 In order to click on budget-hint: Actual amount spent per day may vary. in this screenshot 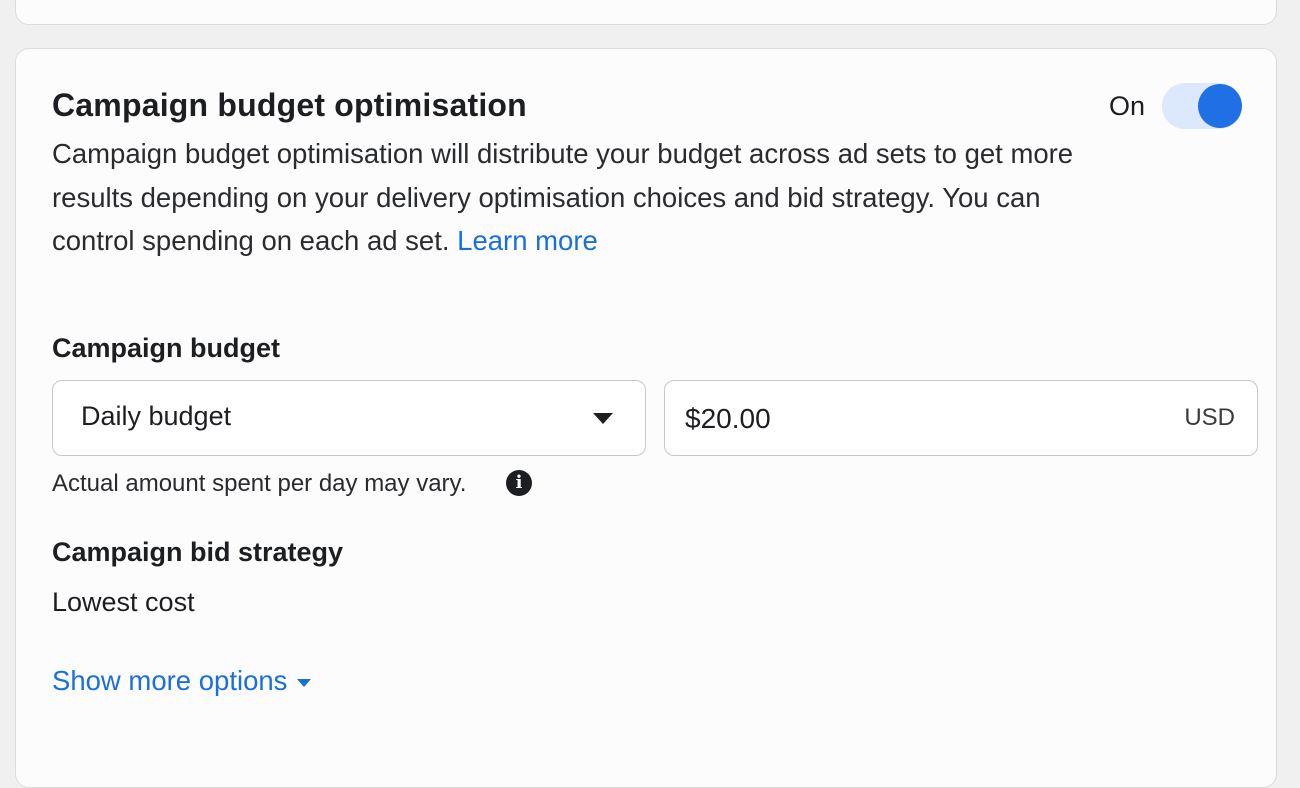, I will do `click(259, 483)`.